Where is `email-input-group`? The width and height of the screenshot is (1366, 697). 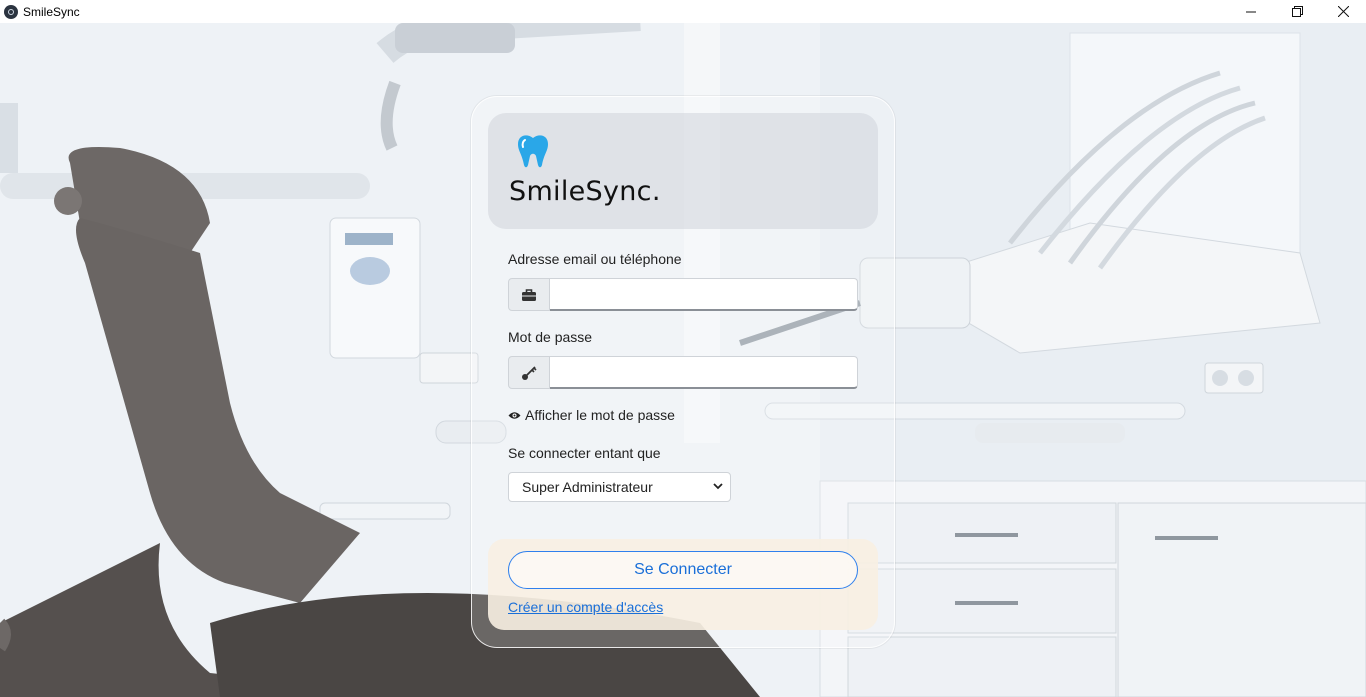
email-input-group is located at coordinates (683, 294).